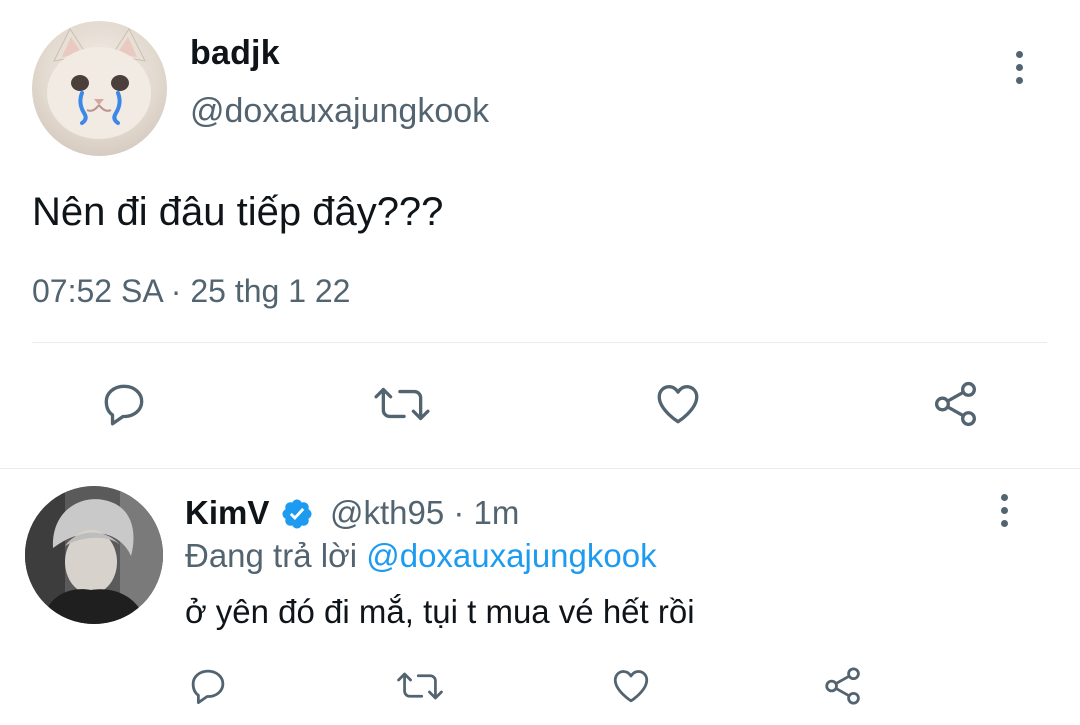 The image size is (1080, 725). I want to click on reply-button, so click(124, 404).